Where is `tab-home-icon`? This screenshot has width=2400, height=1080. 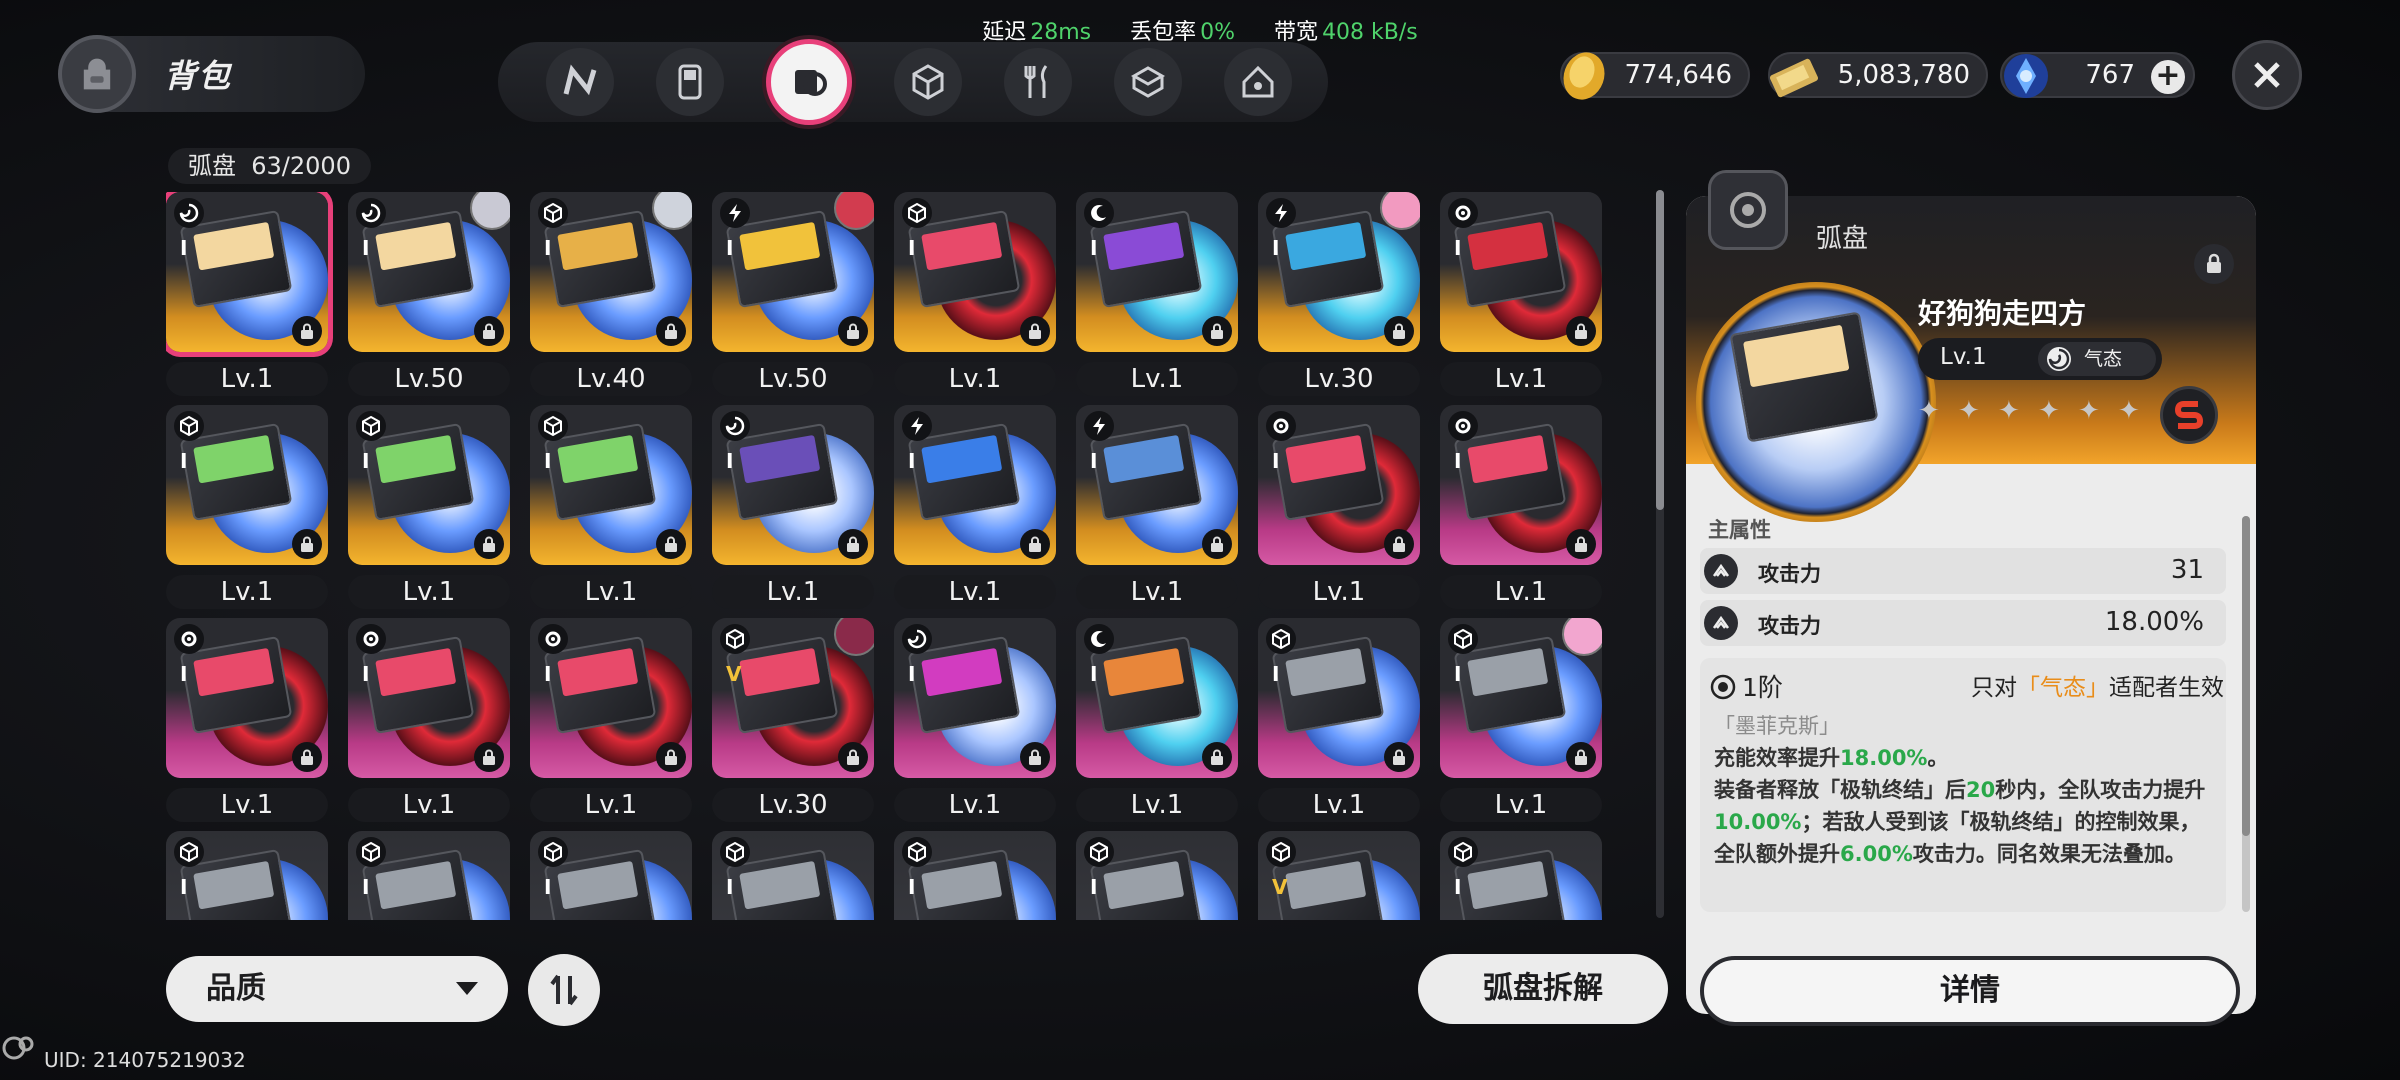
tab-home-icon is located at coordinates (1258, 82).